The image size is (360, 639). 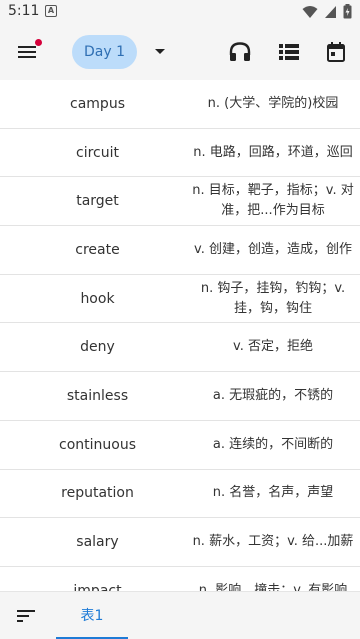 I want to click on hamburger-menu-icon, so click(x=27, y=52).